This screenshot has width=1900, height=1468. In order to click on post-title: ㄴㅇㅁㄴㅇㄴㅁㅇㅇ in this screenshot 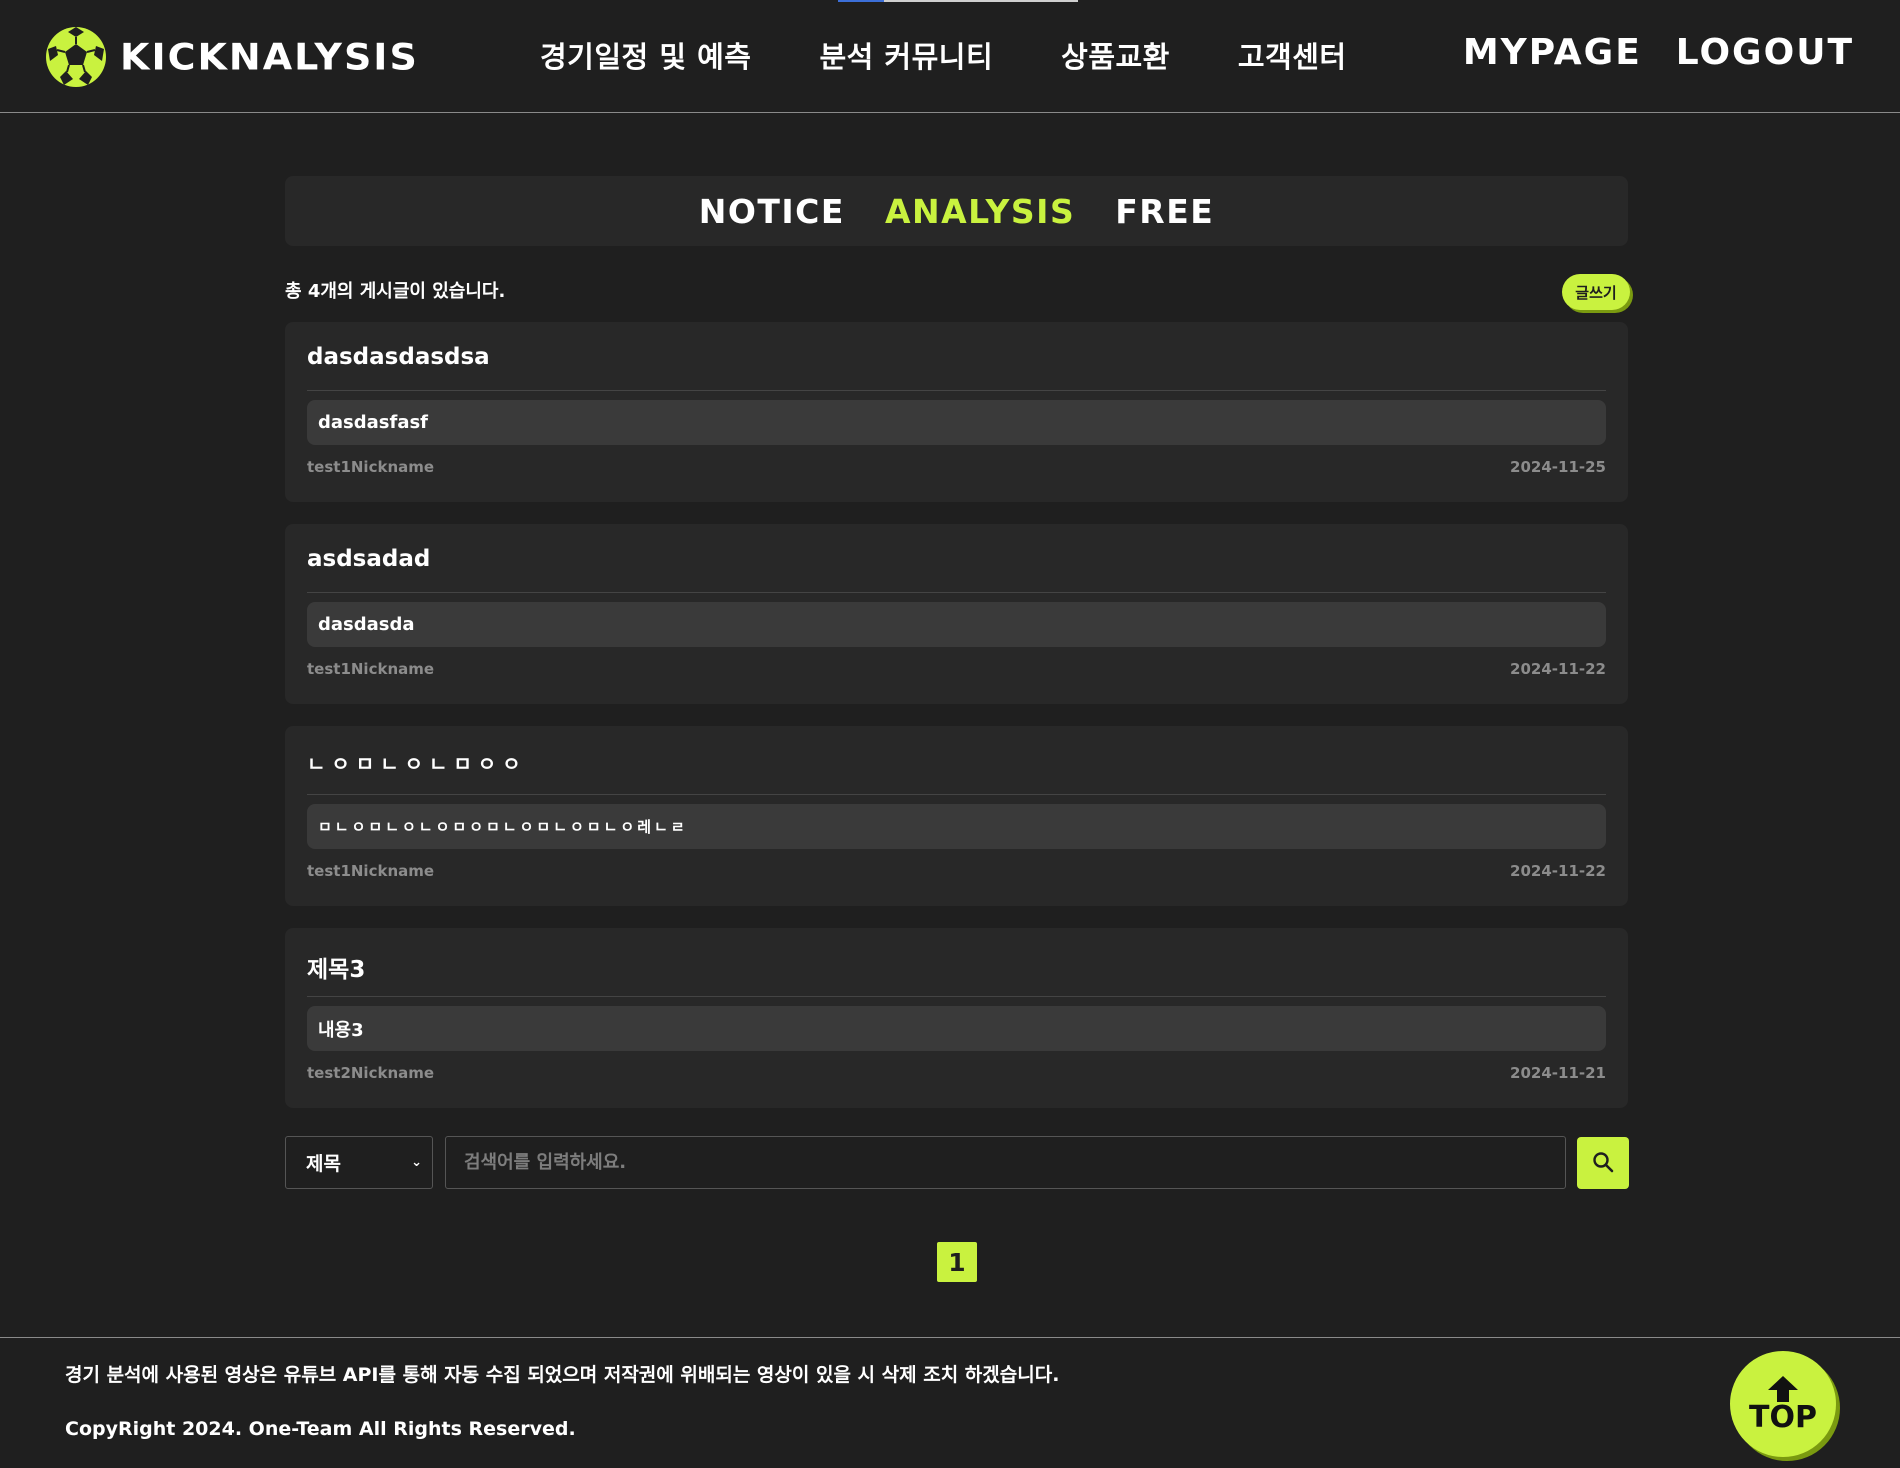, I will do `click(417, 764)`.